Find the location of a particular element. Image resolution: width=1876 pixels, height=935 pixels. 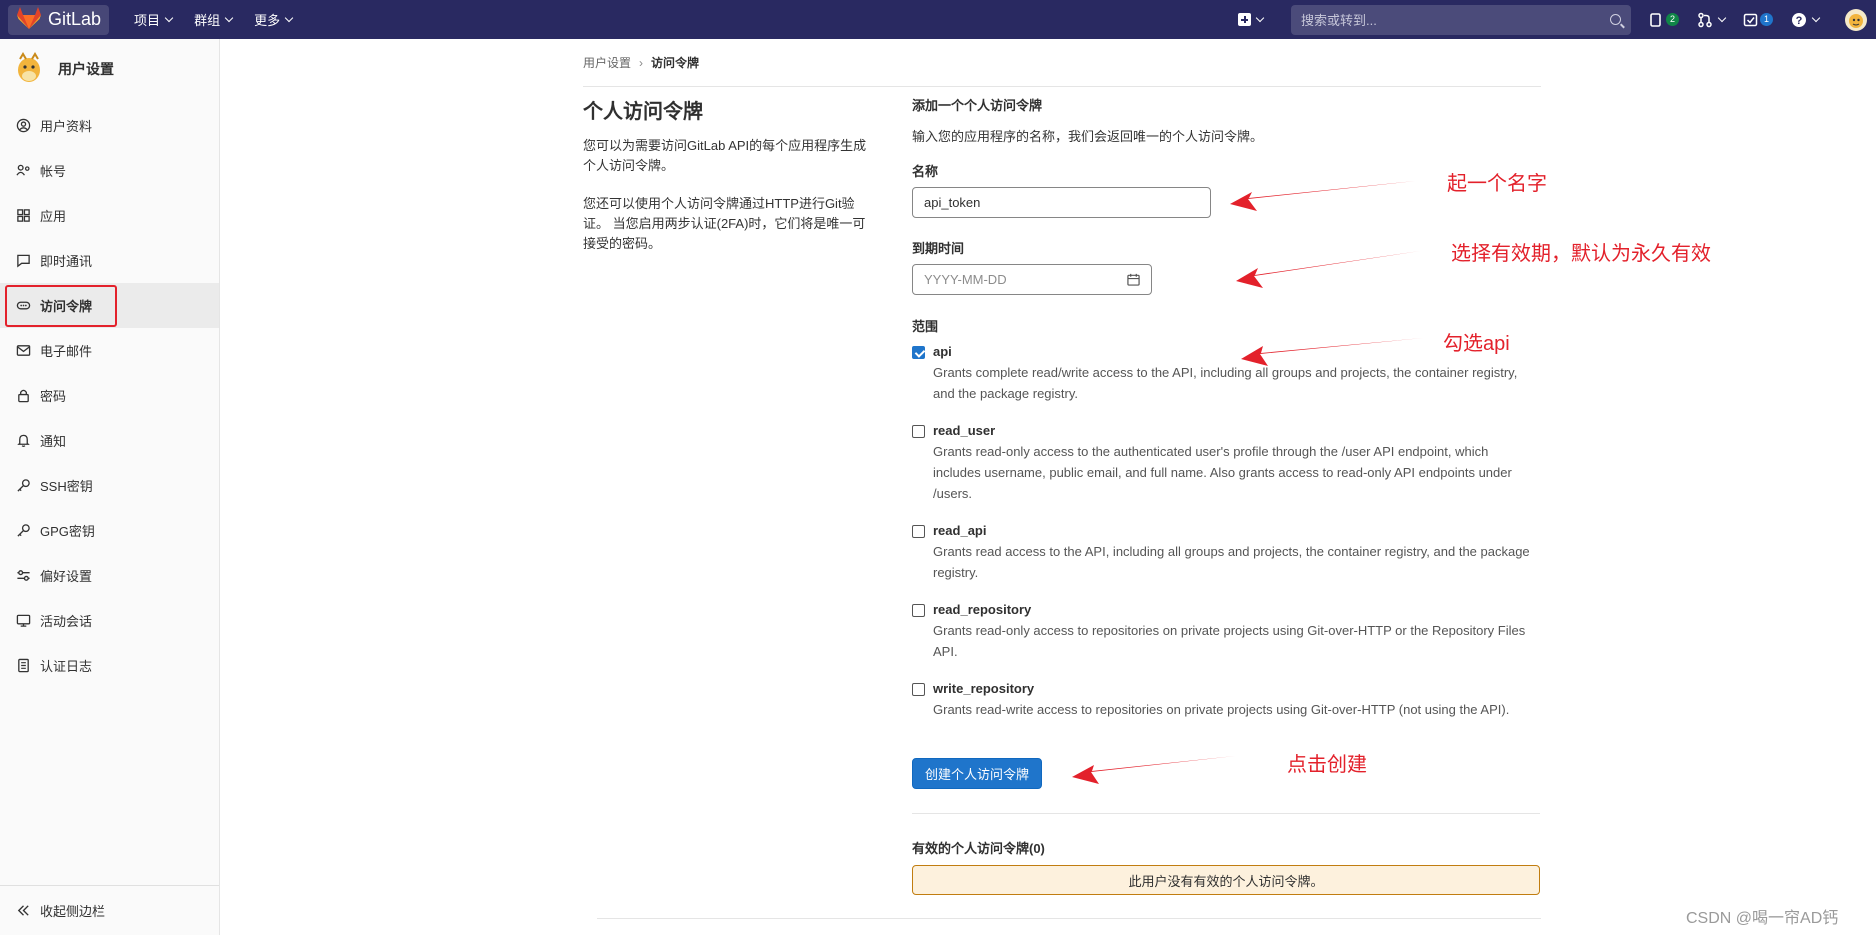

comment-icon is located at coordinates (23, 261).